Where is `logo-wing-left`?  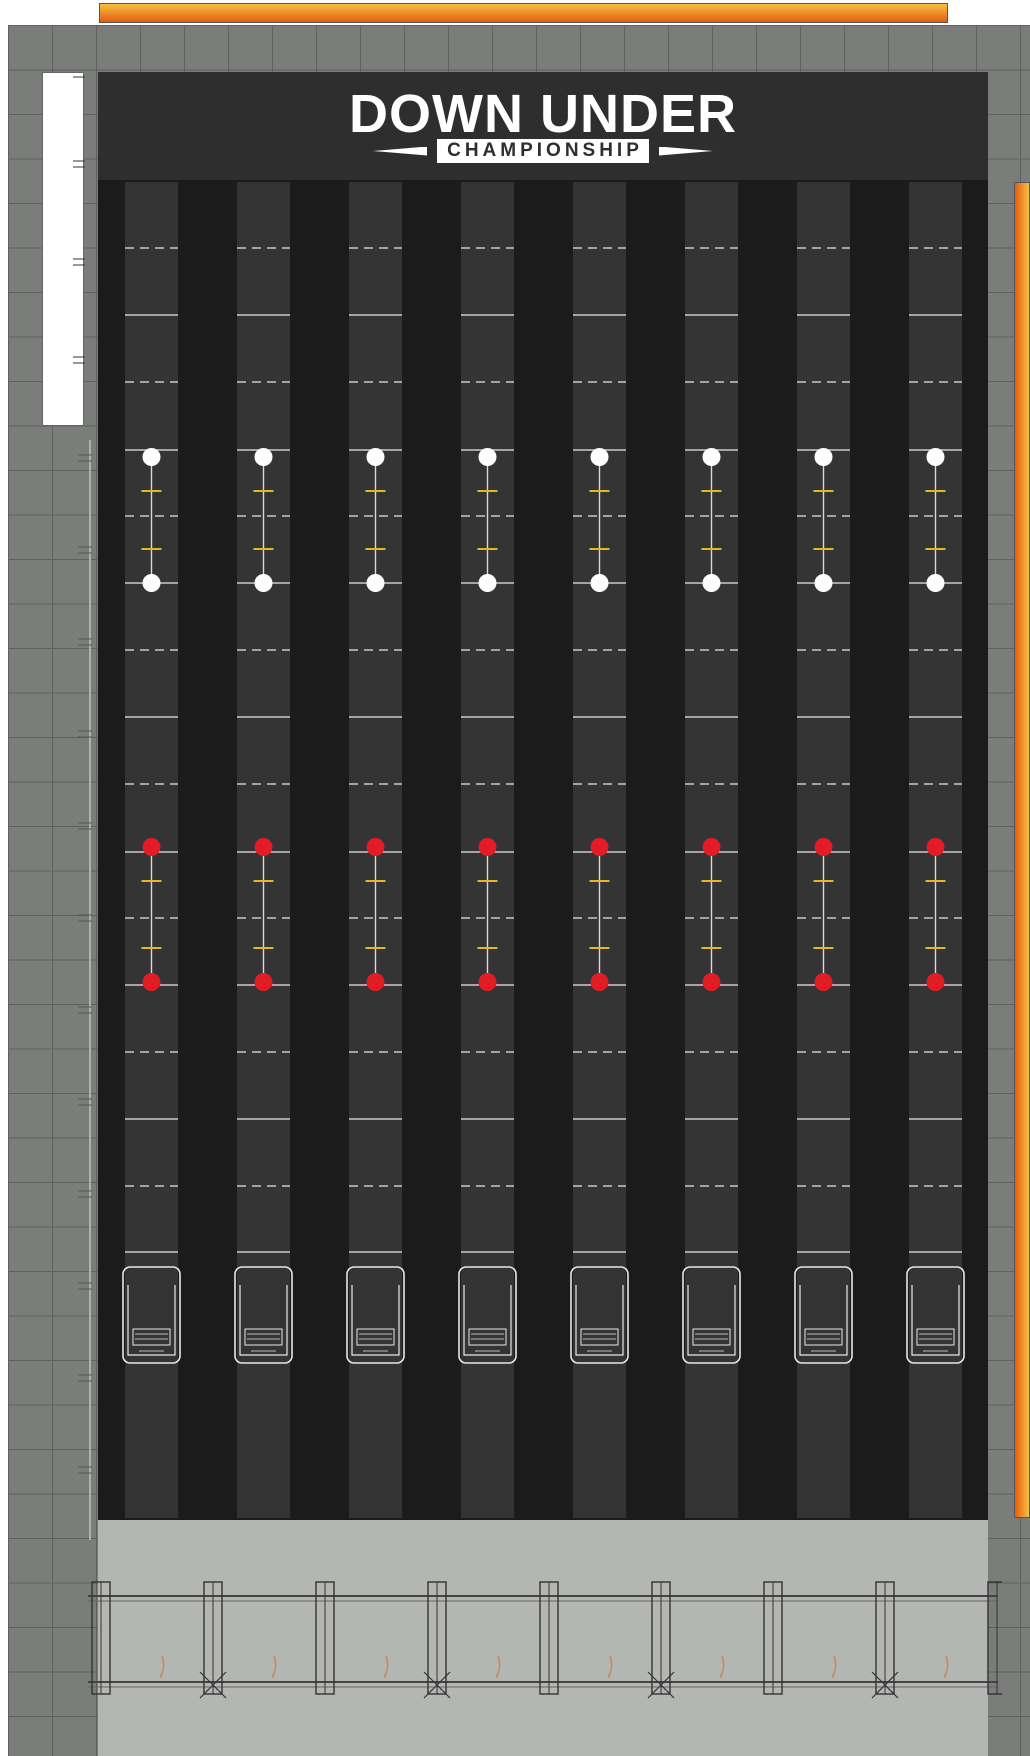
logo-wing-left is located at coordinates (400, 151).